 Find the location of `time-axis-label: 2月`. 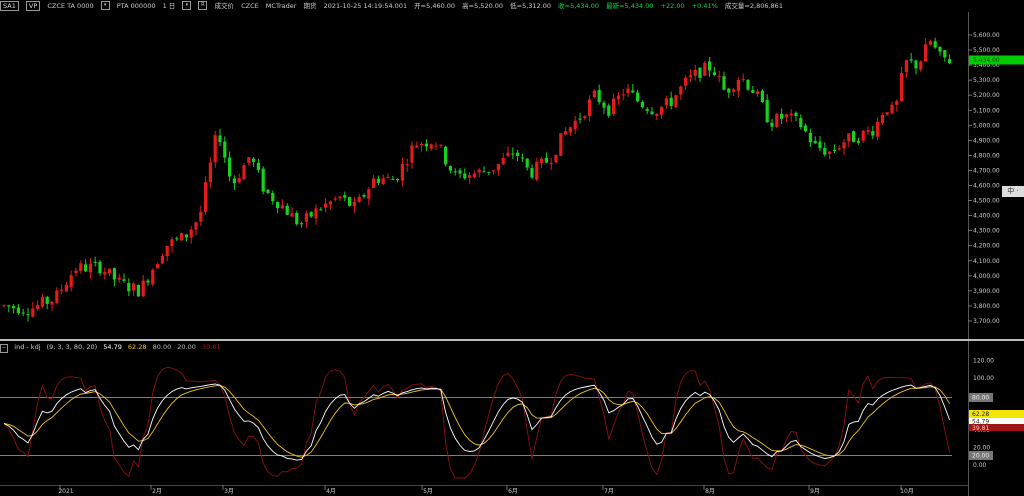

time-axis-label: 2月 is located at coordinates (157, 491).